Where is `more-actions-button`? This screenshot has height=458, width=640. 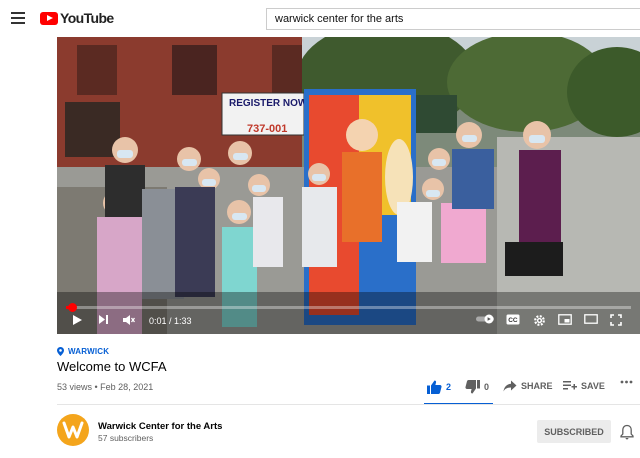
more-actions-button is located at coordinates (626, 382).